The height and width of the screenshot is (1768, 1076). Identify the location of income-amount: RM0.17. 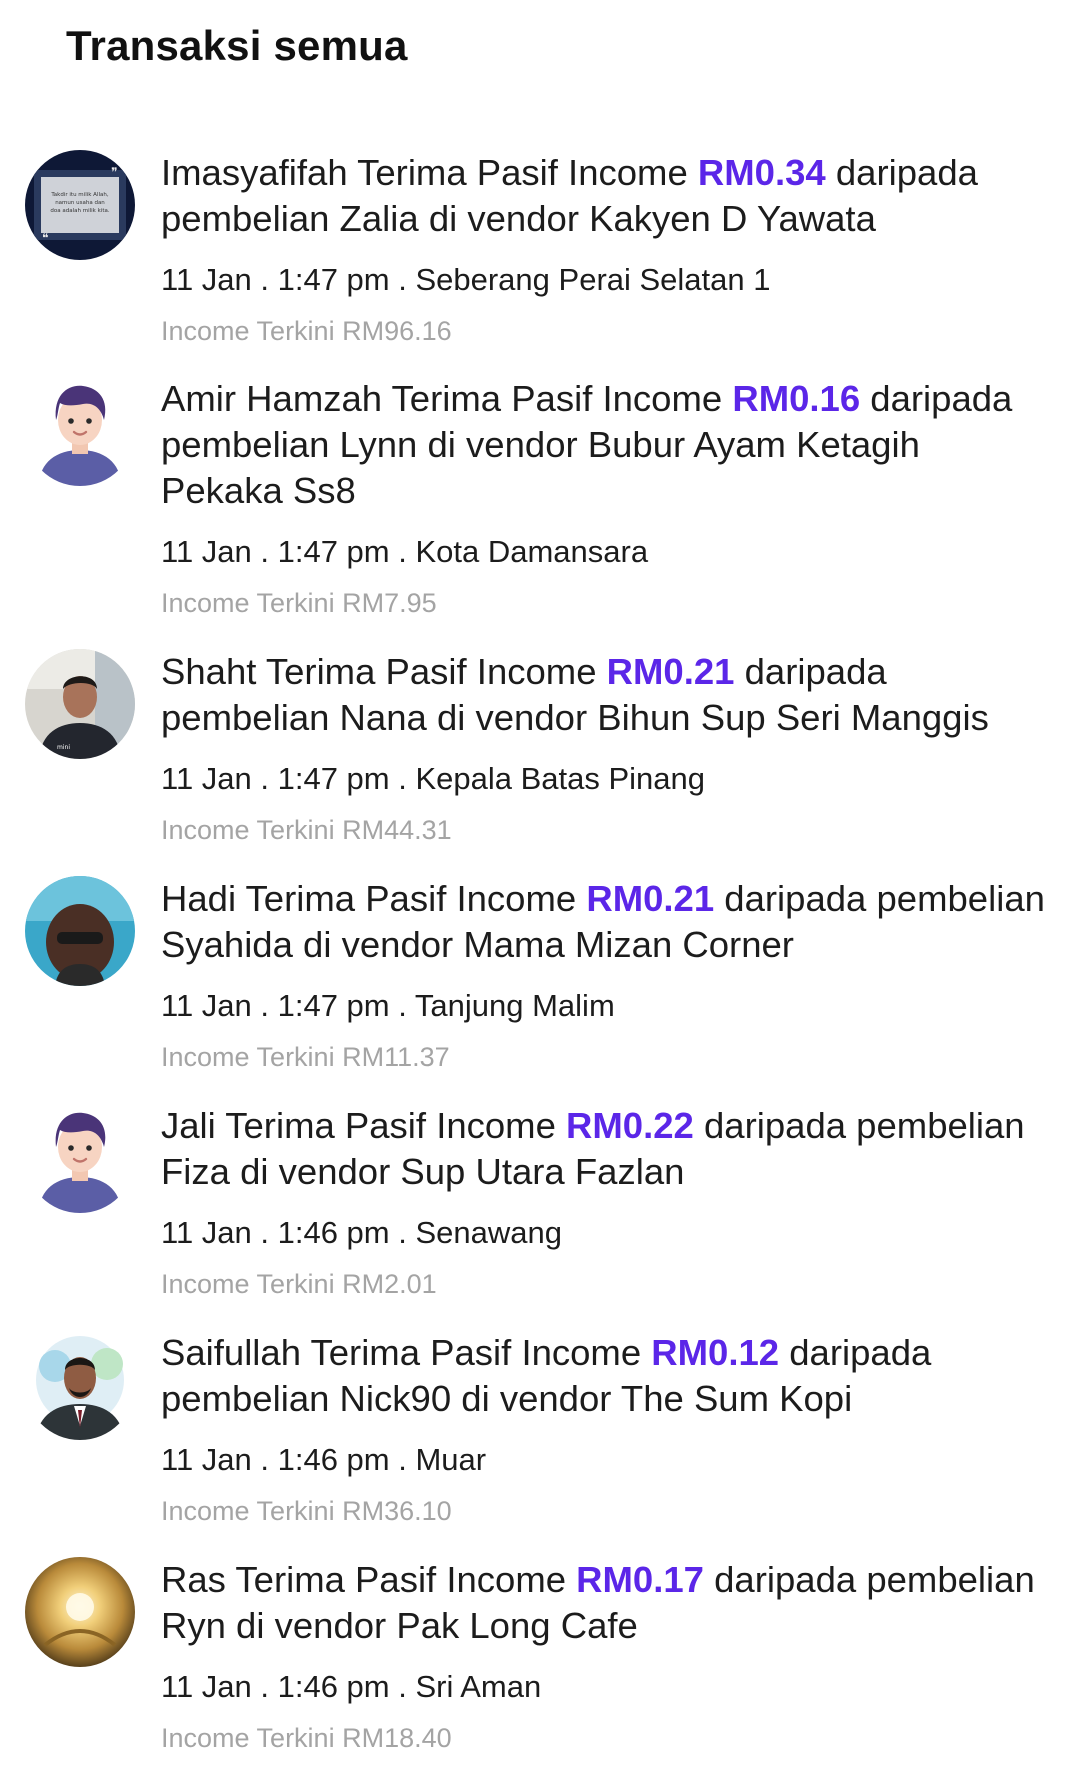
(640, 1579).